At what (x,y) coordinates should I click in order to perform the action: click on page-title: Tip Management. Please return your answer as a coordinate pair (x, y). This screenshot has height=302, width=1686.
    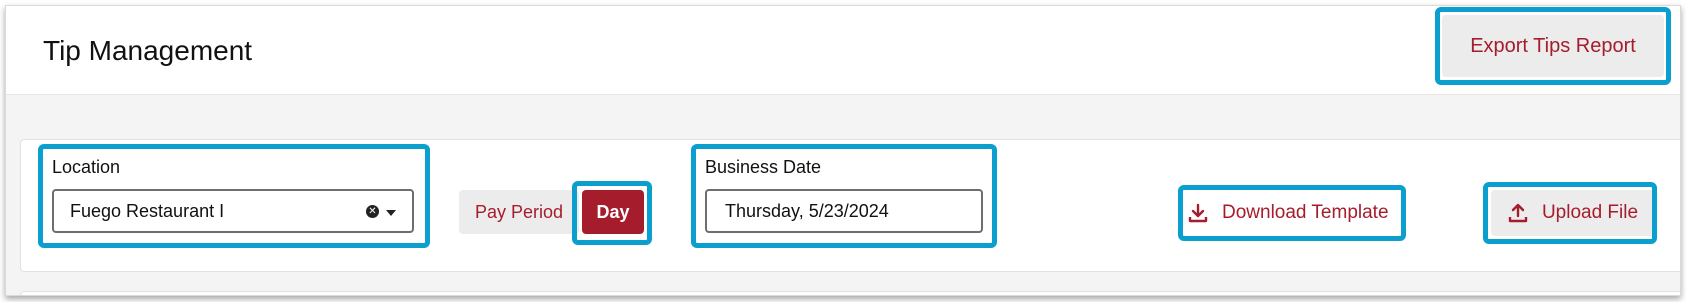
    Looking at the image, I should click on (148, 50).